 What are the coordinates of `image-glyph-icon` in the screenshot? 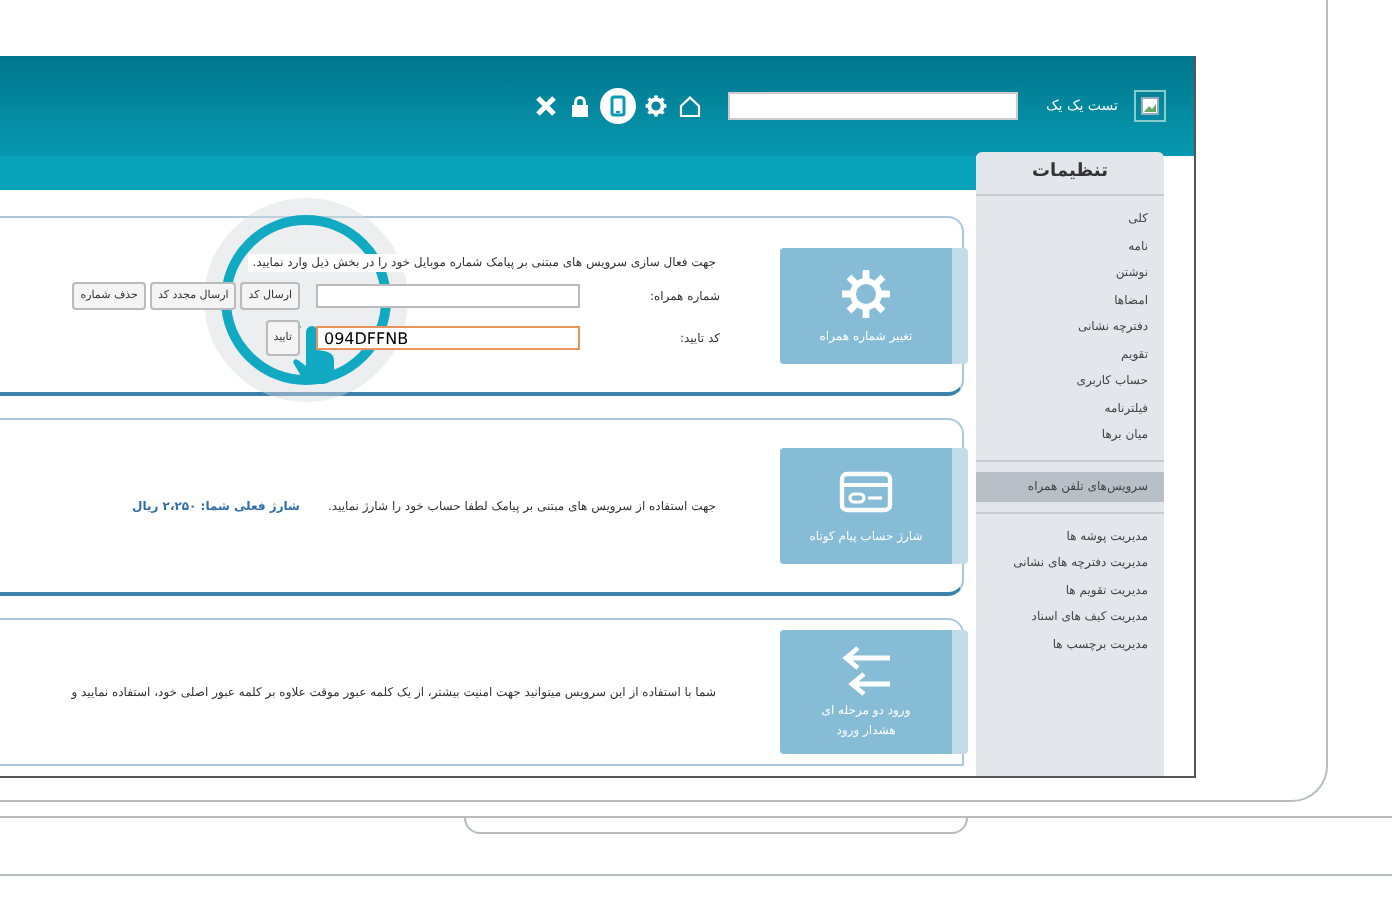 It's located at (1150, 106).